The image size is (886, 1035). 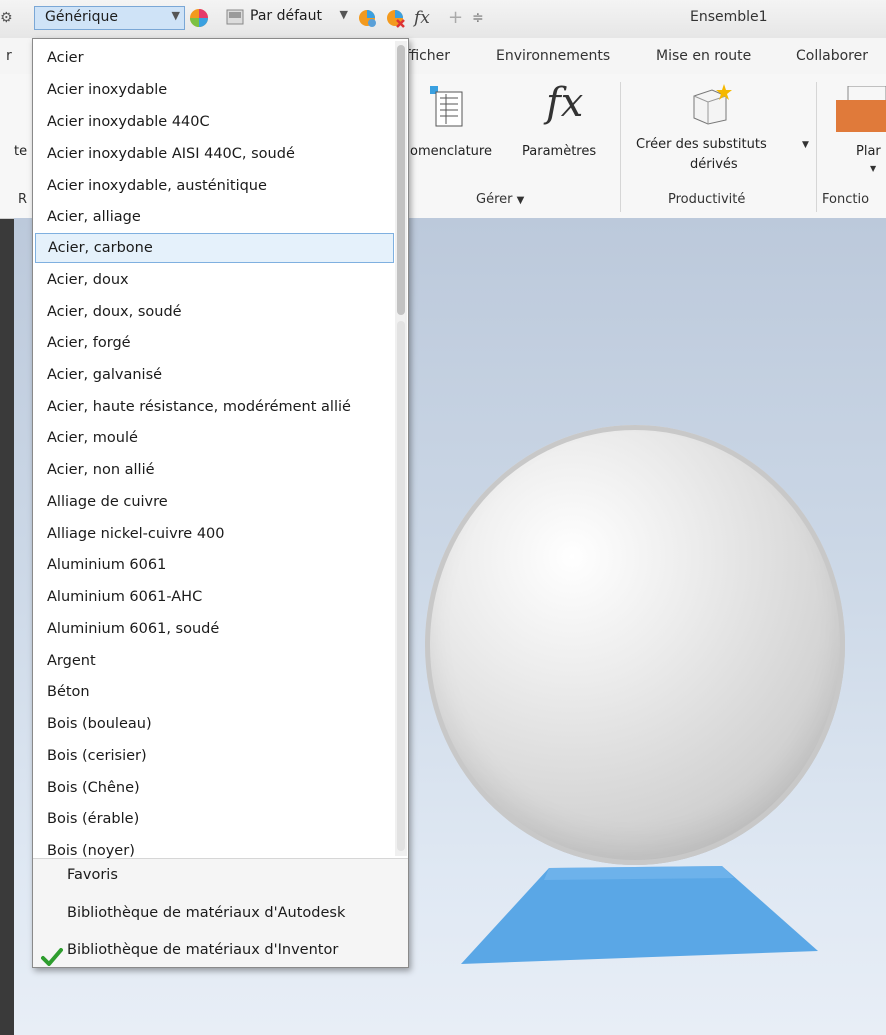 What do you see at coordinates (214, 470) in the screenshot?
I see `list-item: Acier, non allié` at bounding box center [214, 470].